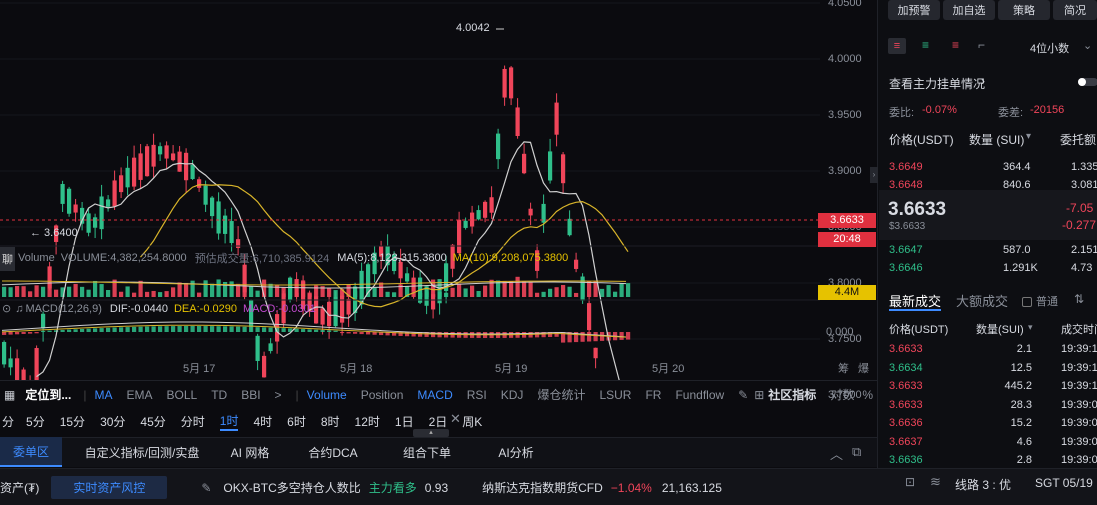 The width and height of the screenshot is (1097, 505). What do you see at coordinates (1030, 327) in the screenshot?
I see `tr-qty-chevron-icon: ▾` at bounding box center [1030, 327].